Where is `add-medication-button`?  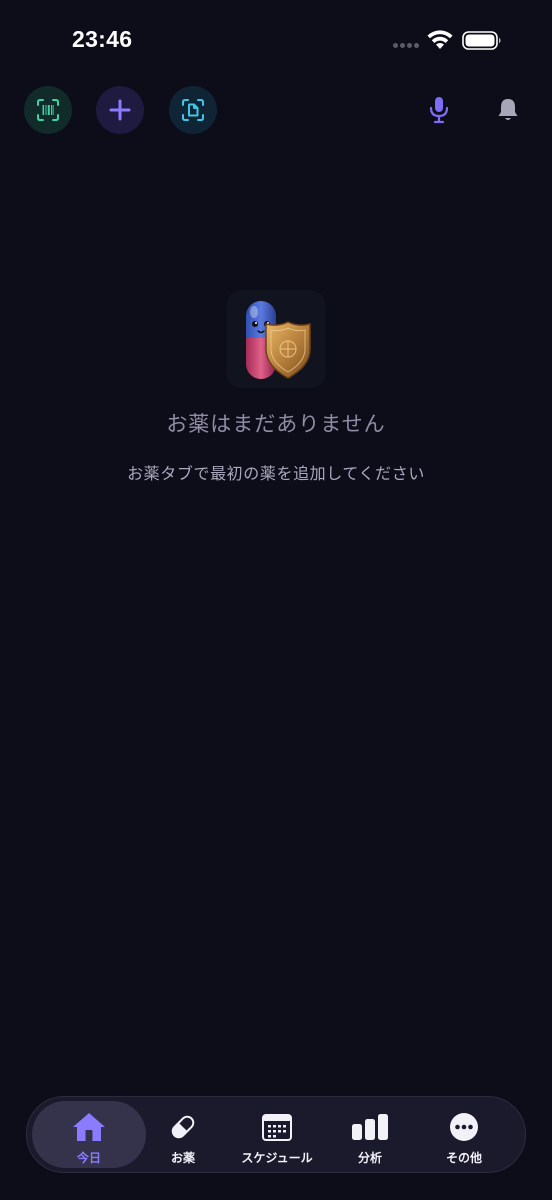 add-medication-button is located at coordinates (120, 110).